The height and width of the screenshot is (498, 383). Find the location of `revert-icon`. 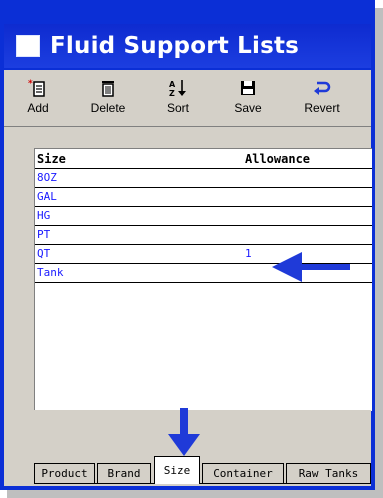

revert-icon is located at coordinates (322, 88).